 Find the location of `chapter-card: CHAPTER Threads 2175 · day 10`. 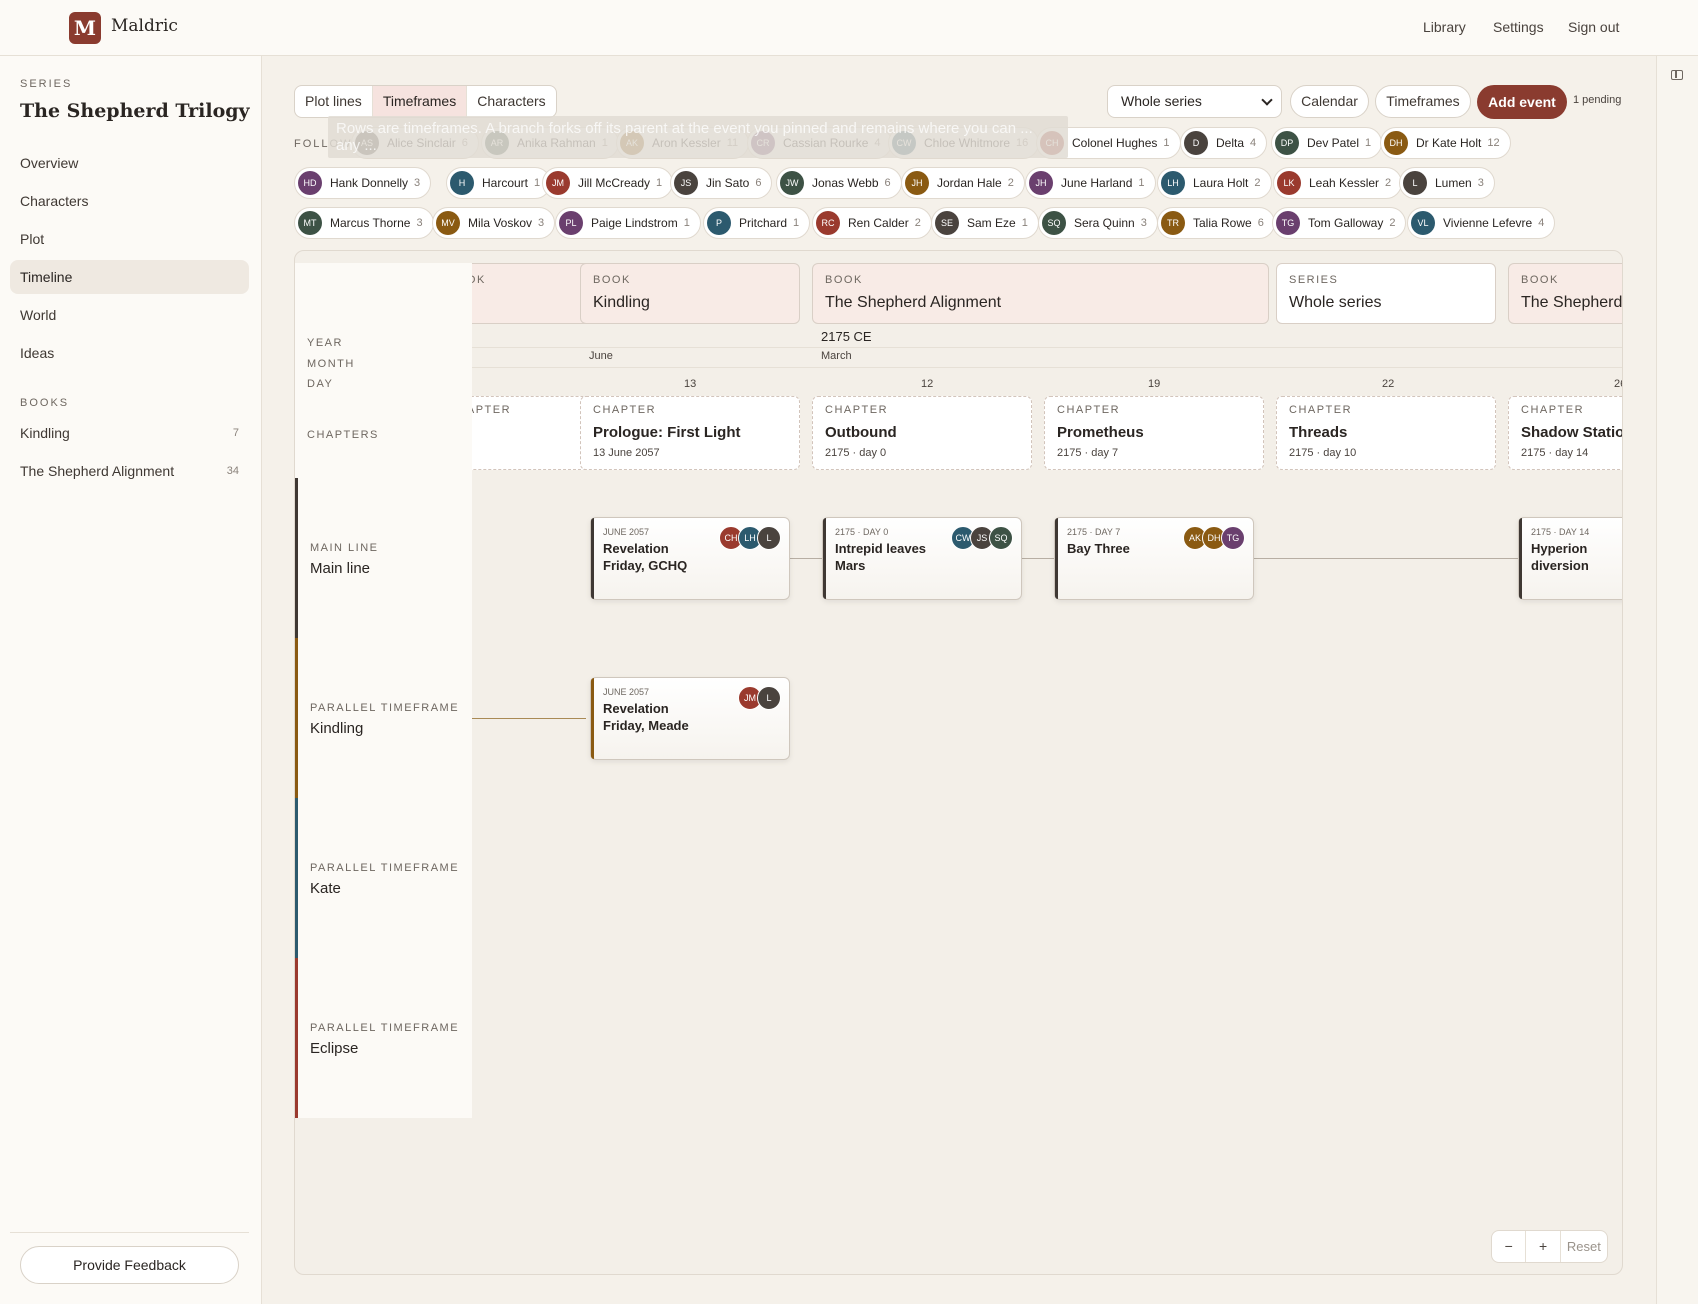

chapter-card: CHAPTER Threads 2175 · day 10 is located at coordinates (1386, 433).